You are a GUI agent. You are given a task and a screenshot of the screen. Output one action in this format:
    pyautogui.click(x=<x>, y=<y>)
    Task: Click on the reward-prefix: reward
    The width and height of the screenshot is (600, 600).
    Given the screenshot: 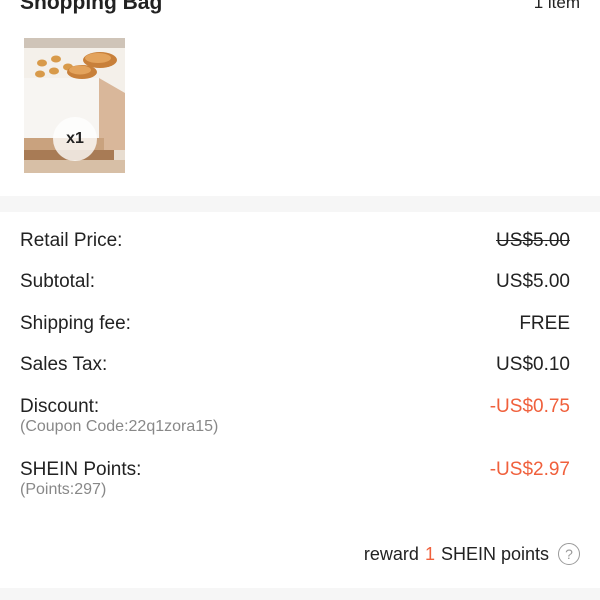 What is the action you would take?
    pyautogui.click(x=391, y=553)
    